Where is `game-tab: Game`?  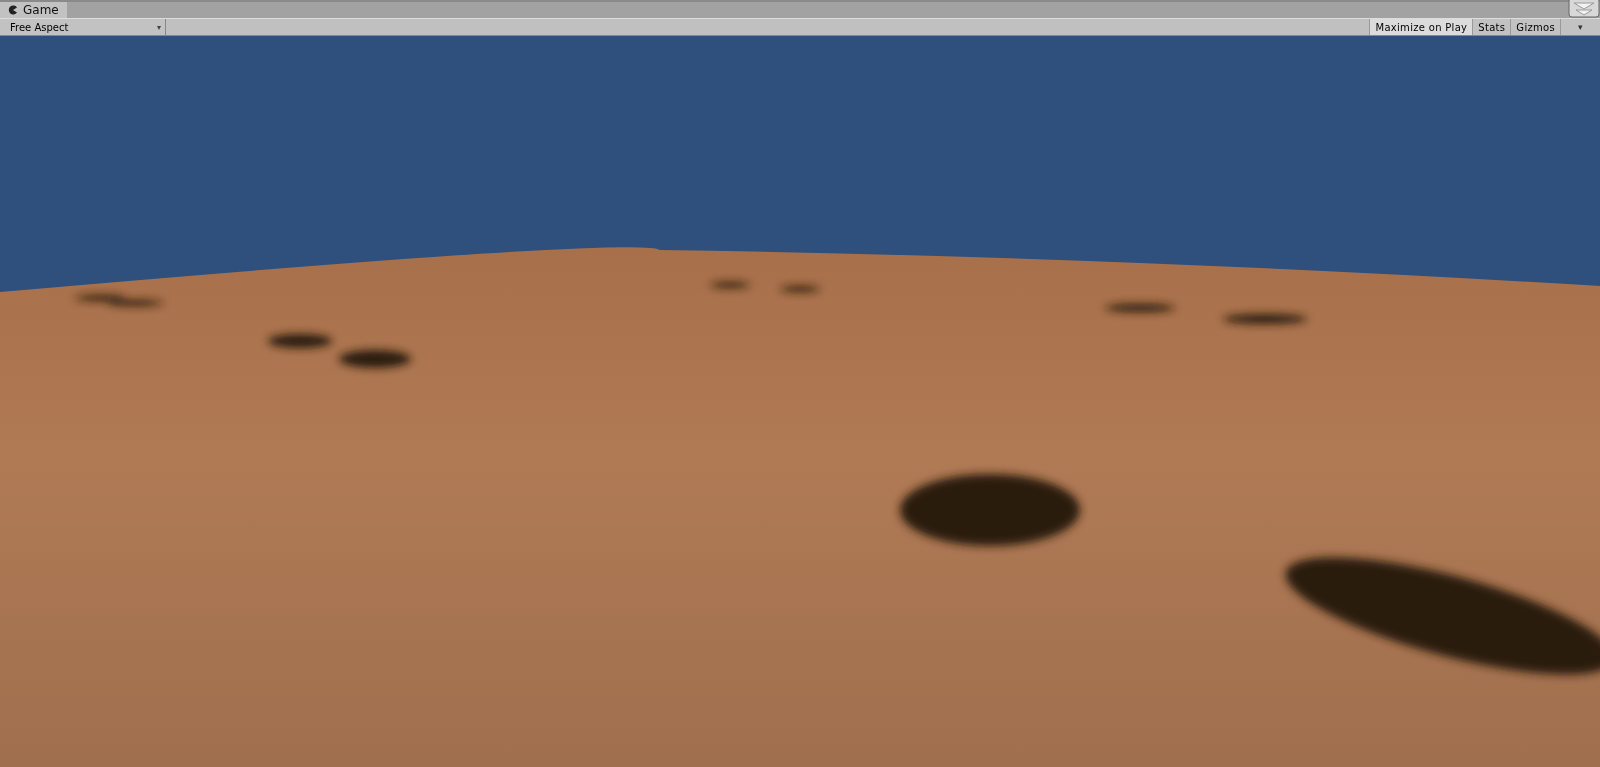 game-tab: Game is located at coordinates (33, 10).